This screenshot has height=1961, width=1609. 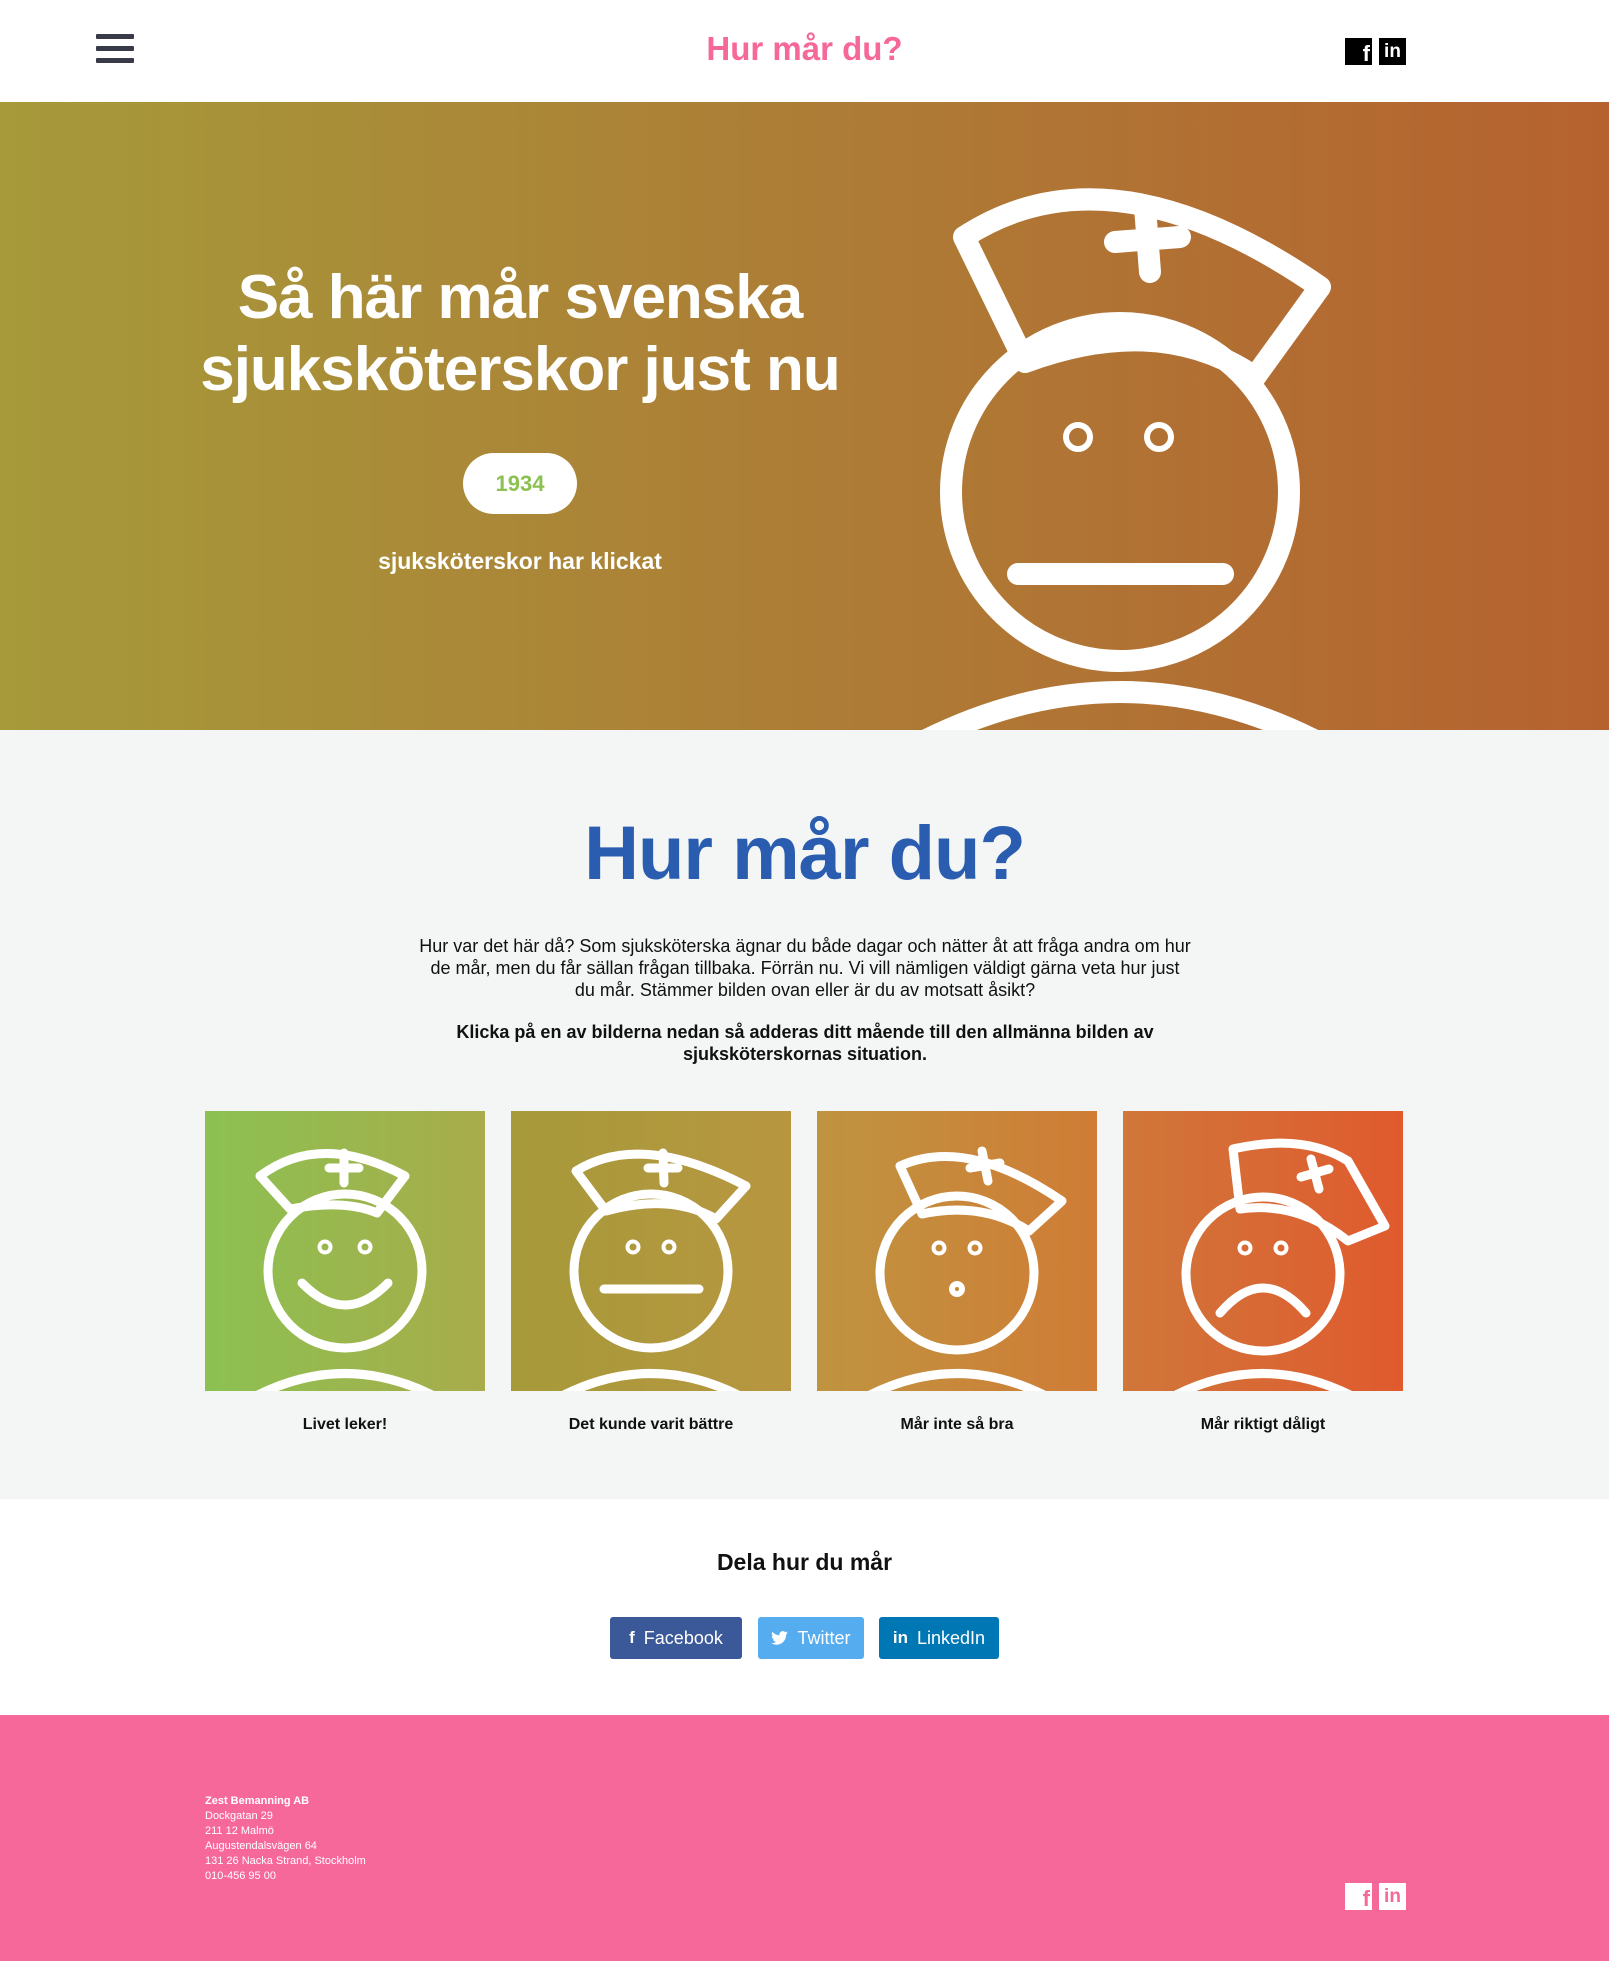 What do you see at coordinates (805, 853) in the screenshot?
I see `mood-section-title: Hur mår du?` at bounding box center [805, 853].